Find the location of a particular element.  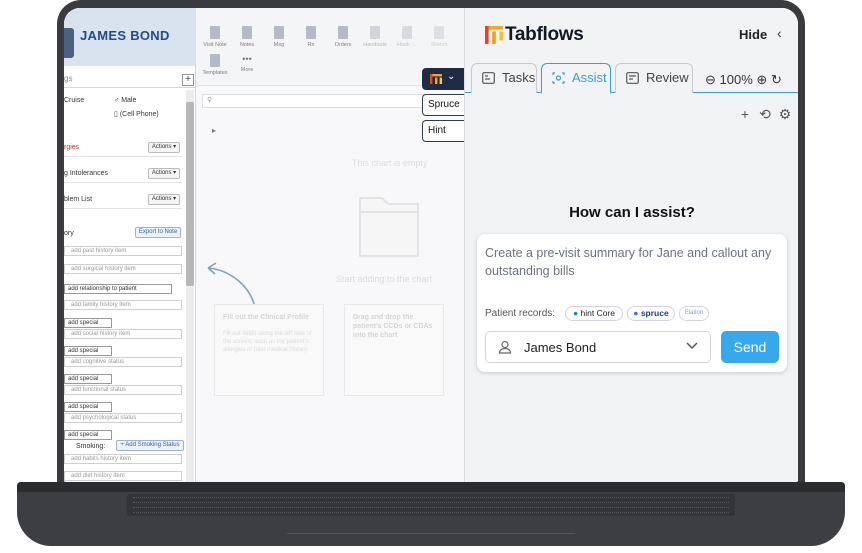

surgical-history-input: add surgical history item is located at coordinates (123, 269).